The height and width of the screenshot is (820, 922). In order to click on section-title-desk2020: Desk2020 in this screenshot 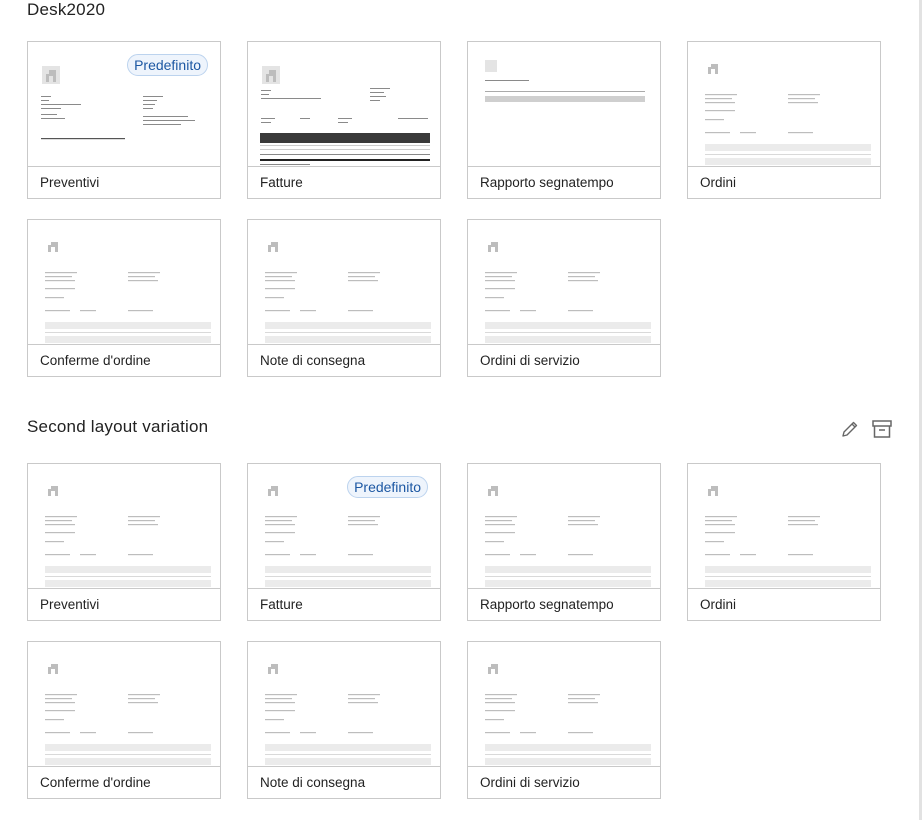, I will do `click(66, 9)`.